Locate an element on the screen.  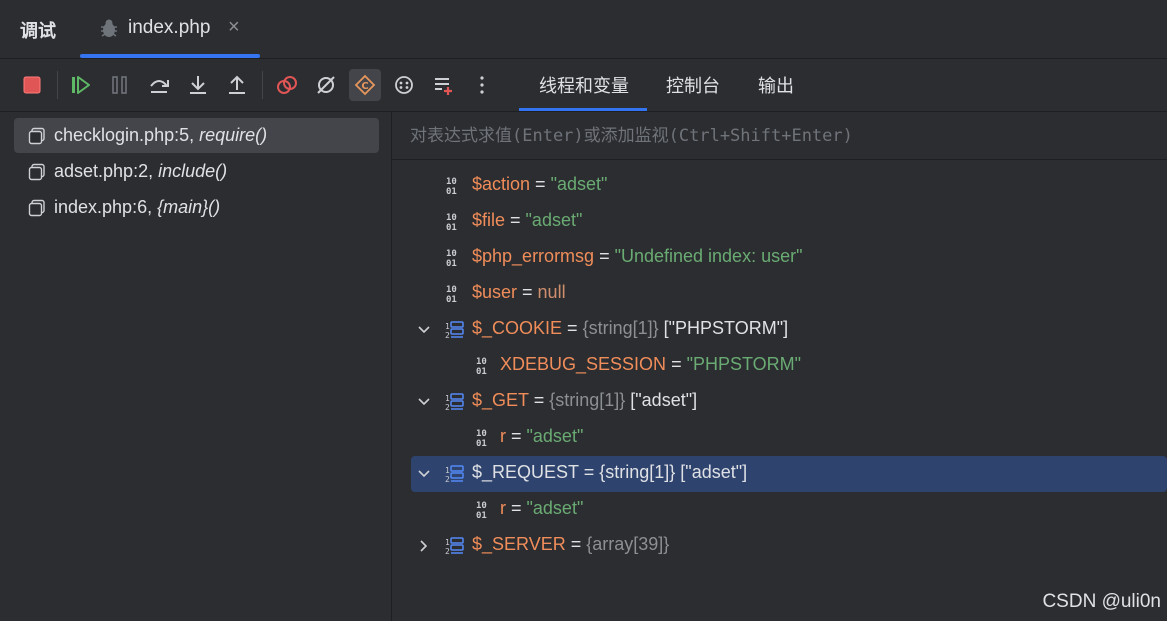
debug-session-tab: index.php × is located at coordinates (170, 29).